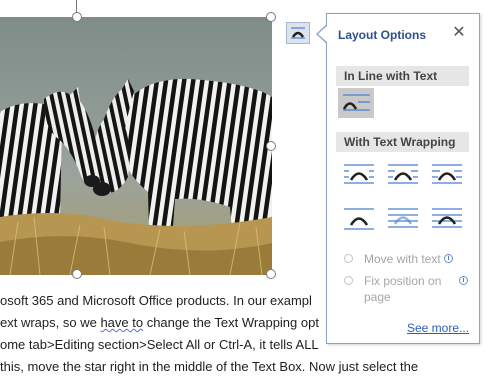  Describe the element at coordinates (298, 33) in the screenshot. I see `layout-options-button` at that location.